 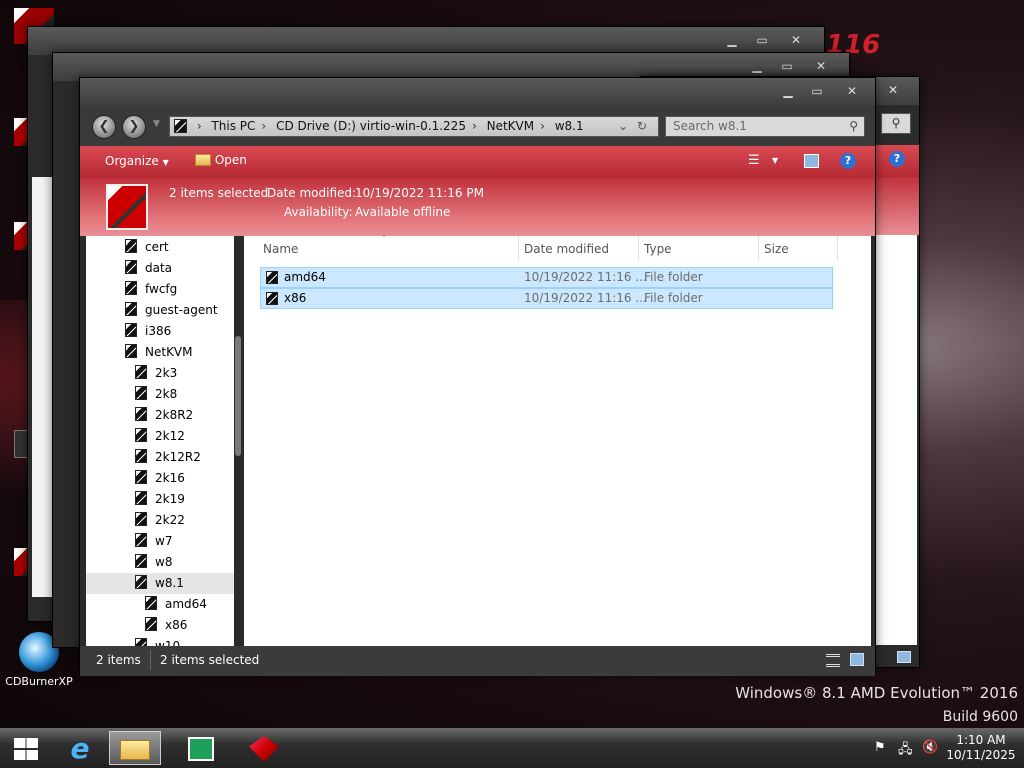 I want to click on nav-tree-item: 2k16, so click(x=160, y=478).